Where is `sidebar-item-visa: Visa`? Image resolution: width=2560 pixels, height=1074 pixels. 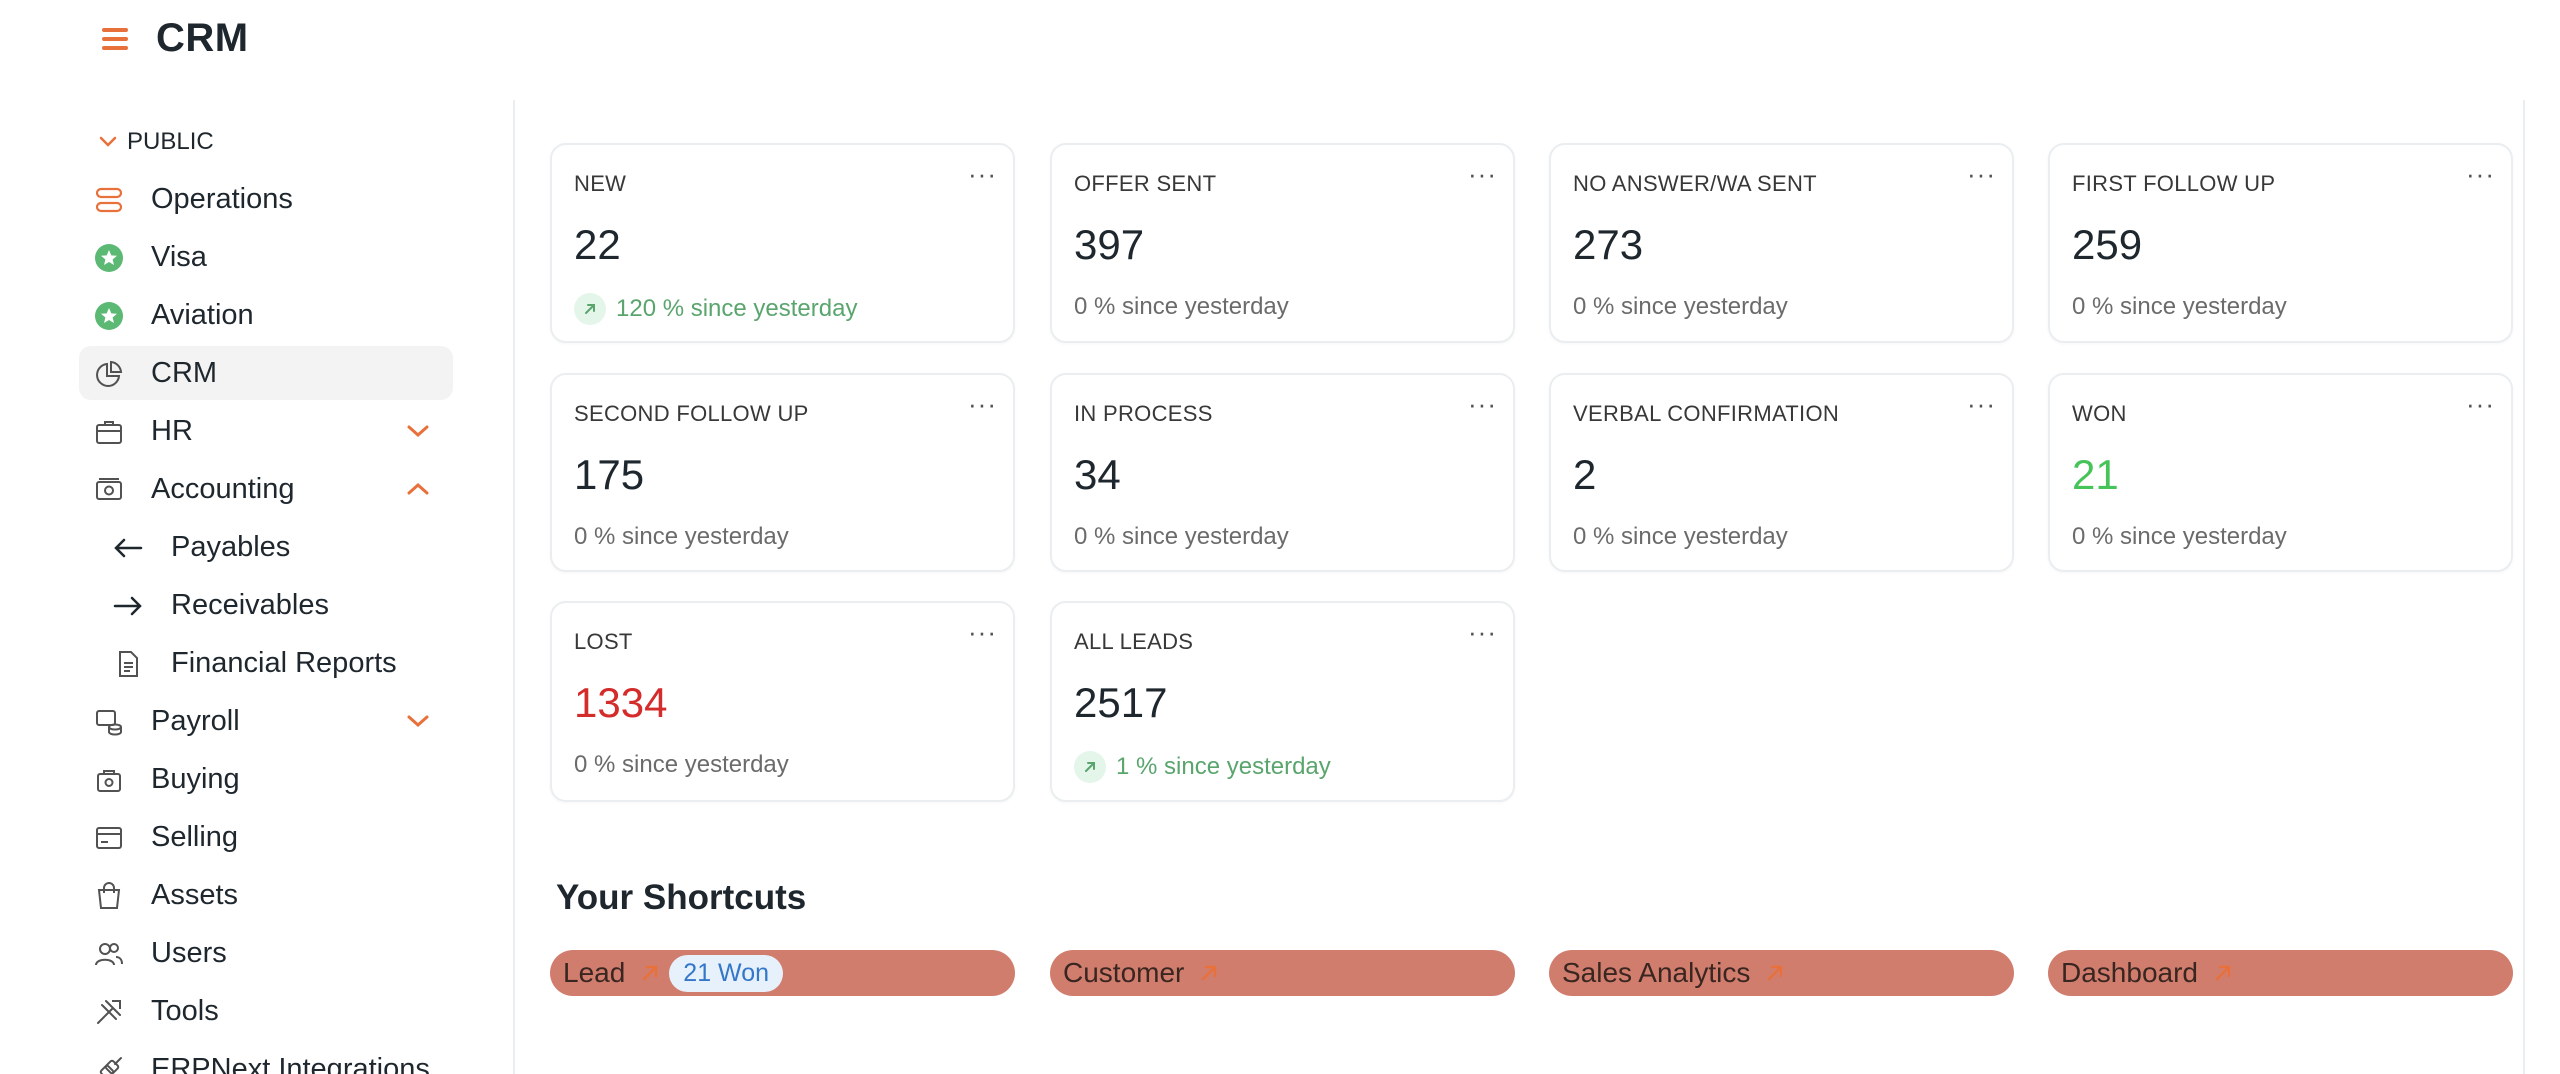
sidebar-item-visa: Visa is located at coordinates (266, 257).